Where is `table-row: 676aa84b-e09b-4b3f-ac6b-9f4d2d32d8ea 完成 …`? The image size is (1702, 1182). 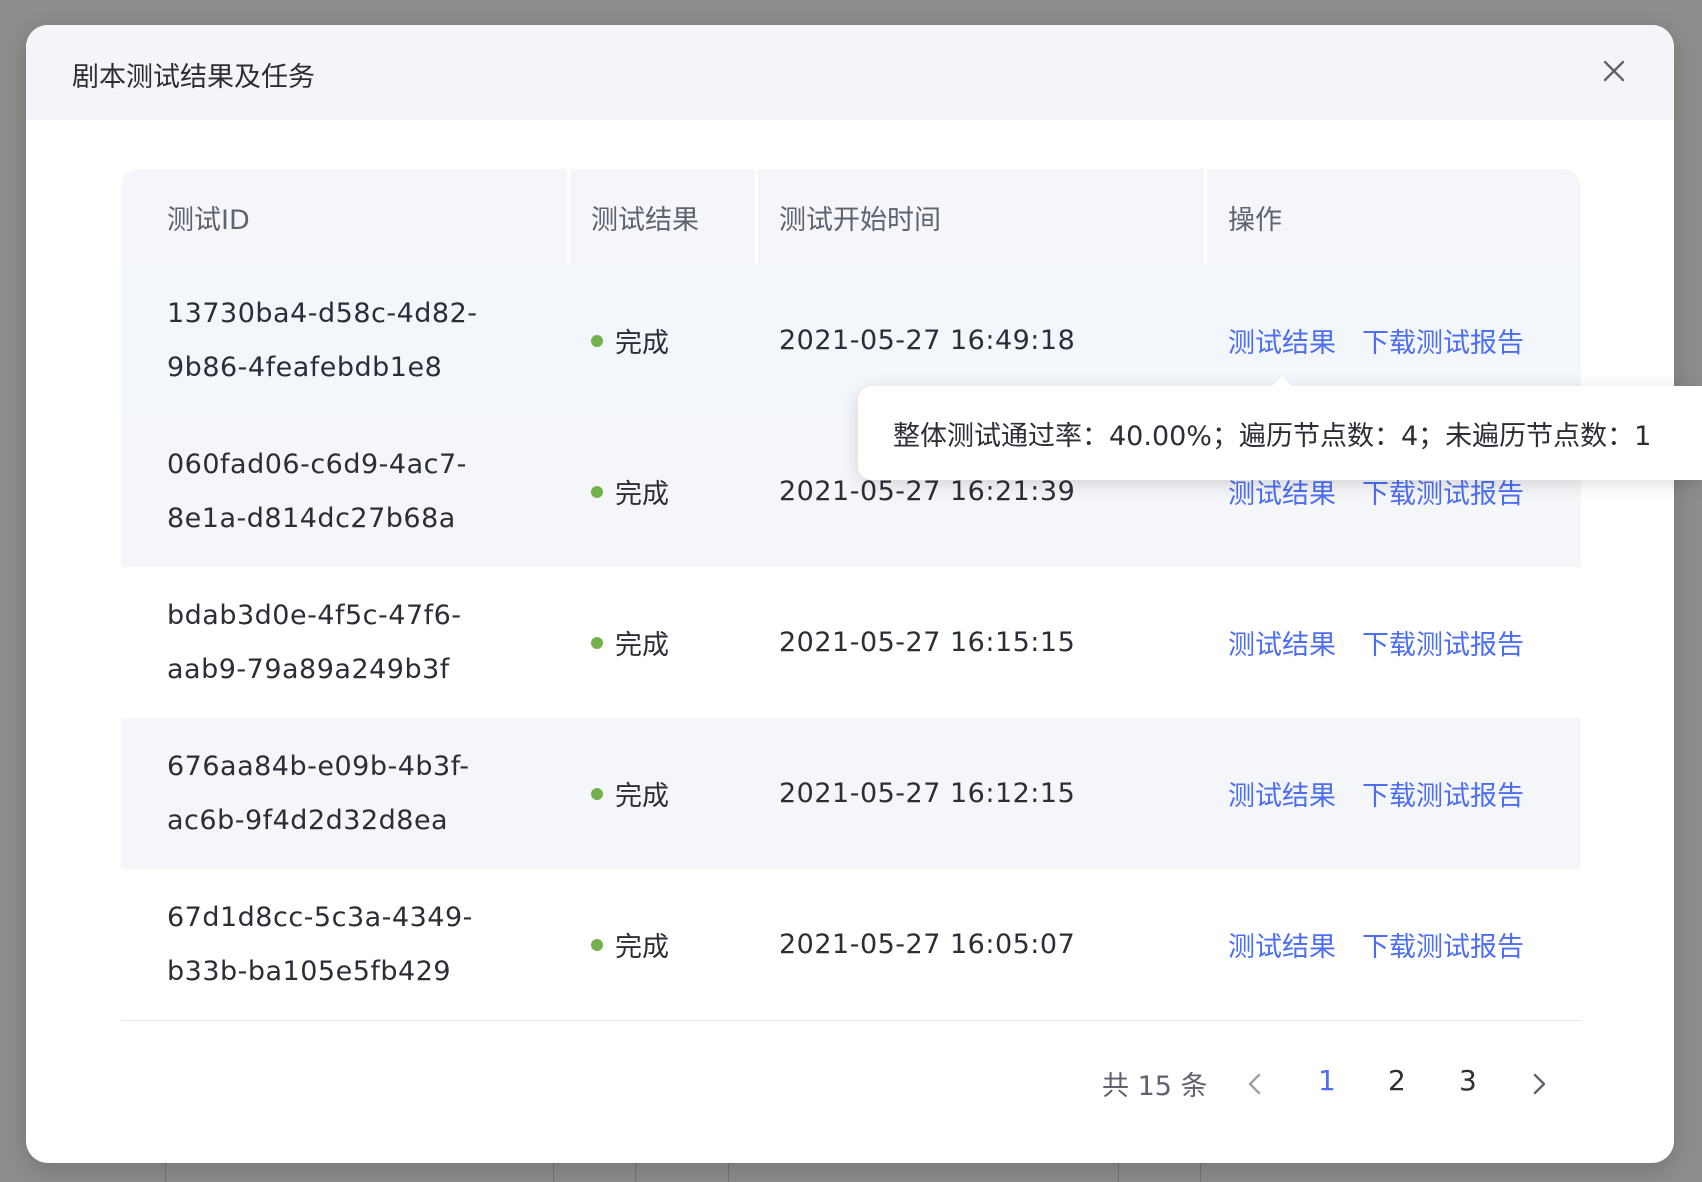
table-row: 676aa84b-e09b-4b3f-ac6b-9f4d2d32d8ea 完成 … is located at coordinates (851, 793).